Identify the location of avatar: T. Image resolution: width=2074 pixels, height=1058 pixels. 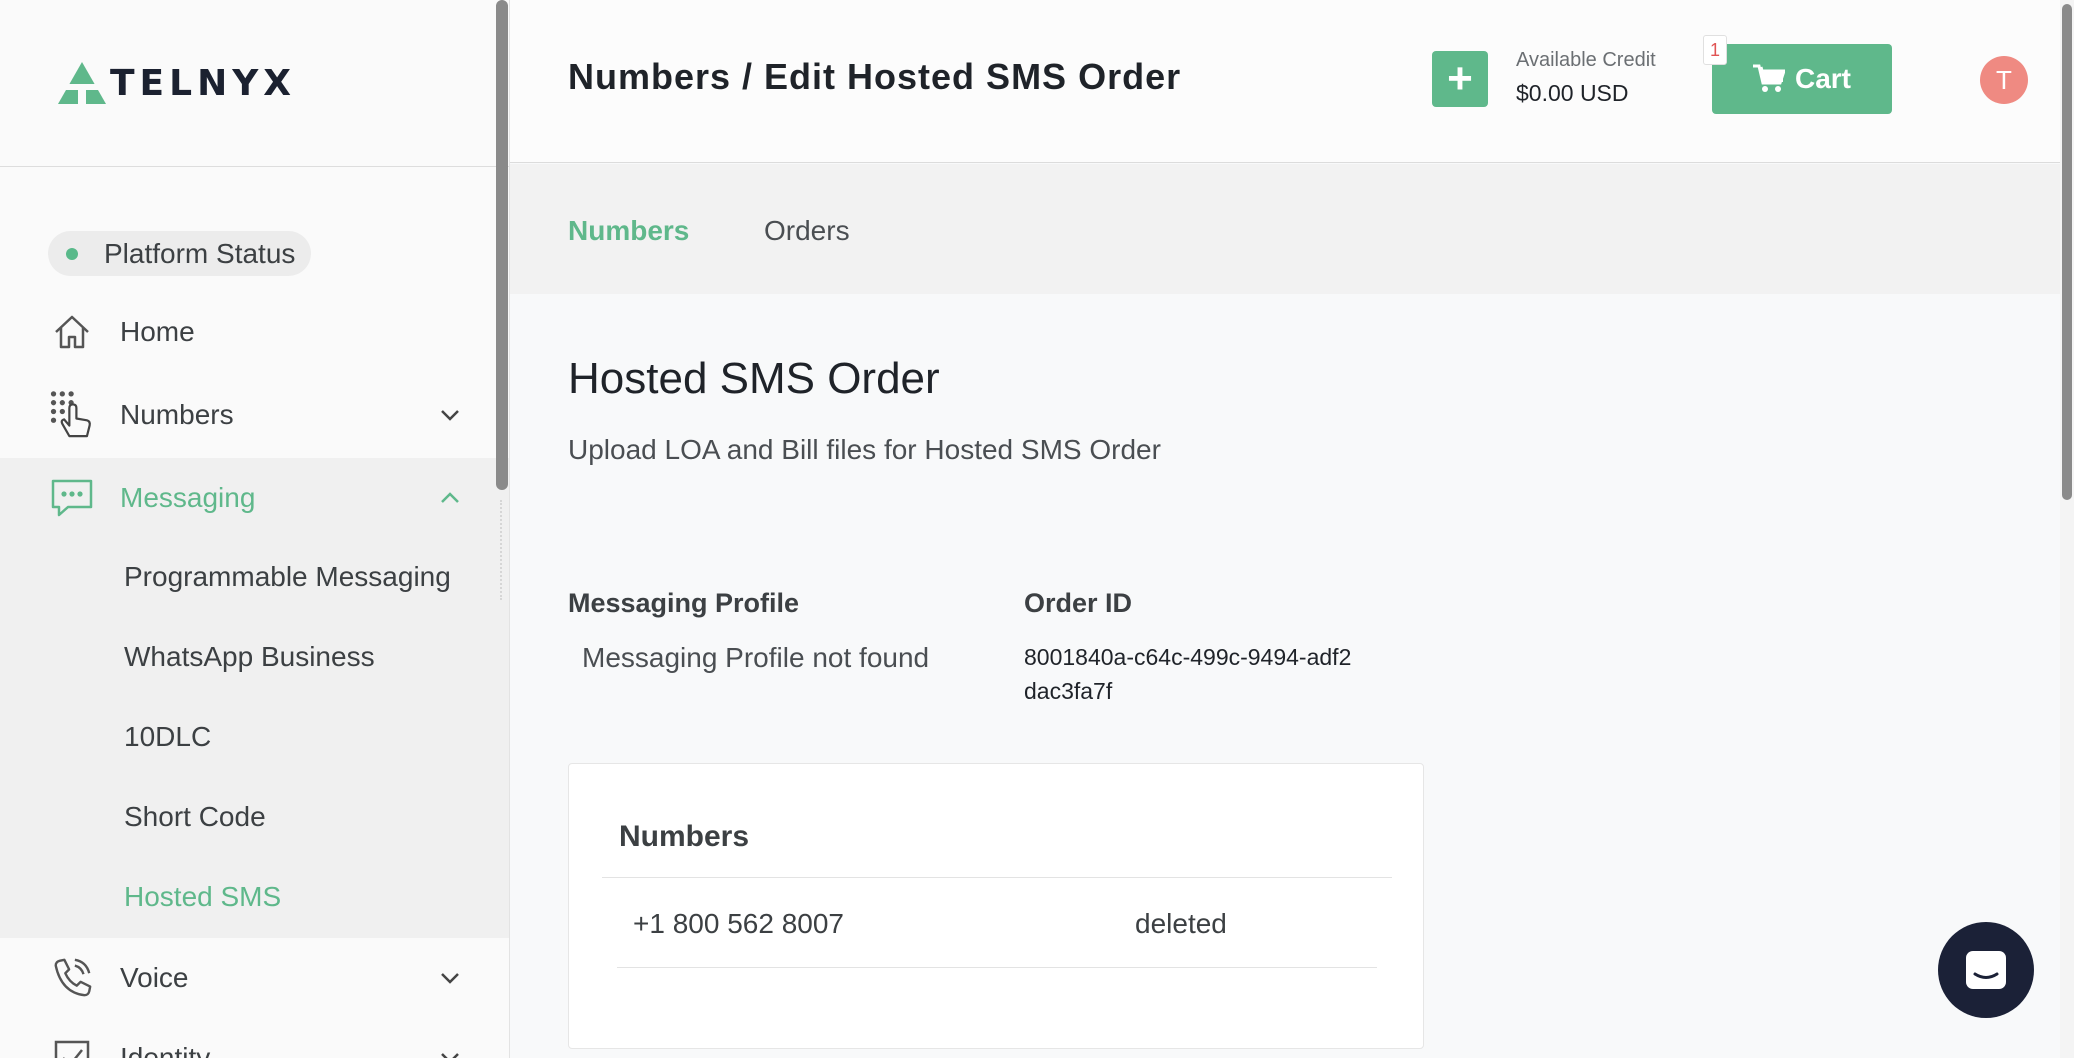
(2004, 80).